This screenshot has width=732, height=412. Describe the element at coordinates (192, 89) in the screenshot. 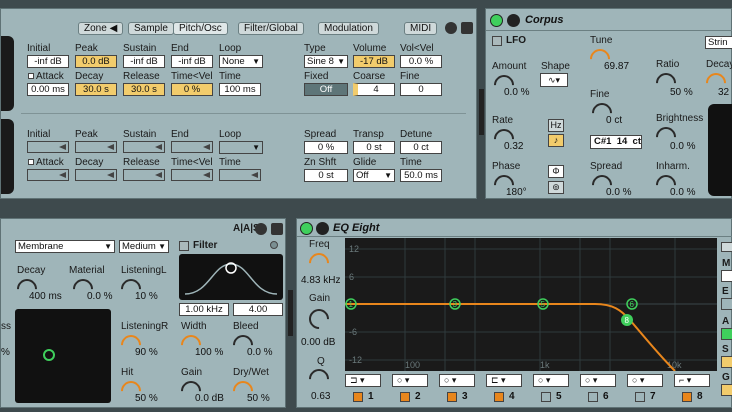

I see `timevel-field: 0 %` at that location.